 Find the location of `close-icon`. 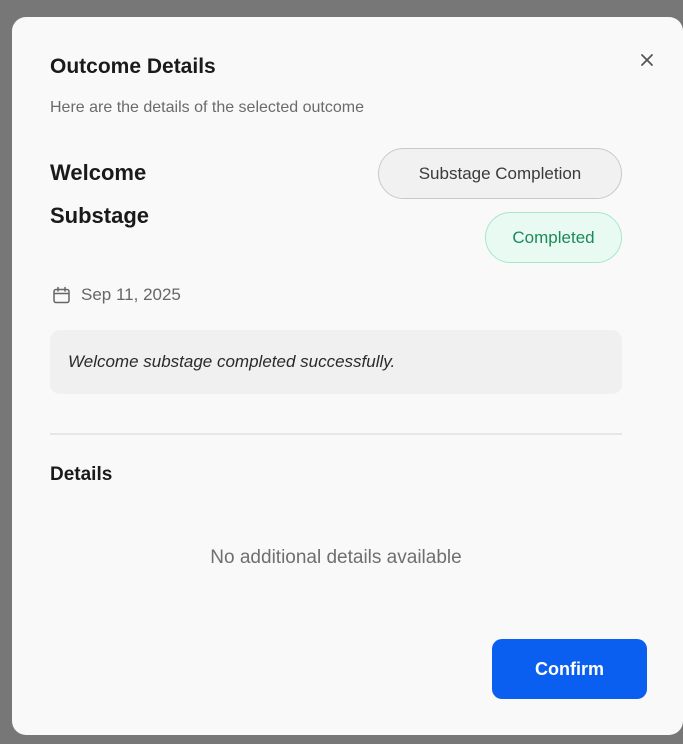

close-icon is located at coordinates (647, 60).